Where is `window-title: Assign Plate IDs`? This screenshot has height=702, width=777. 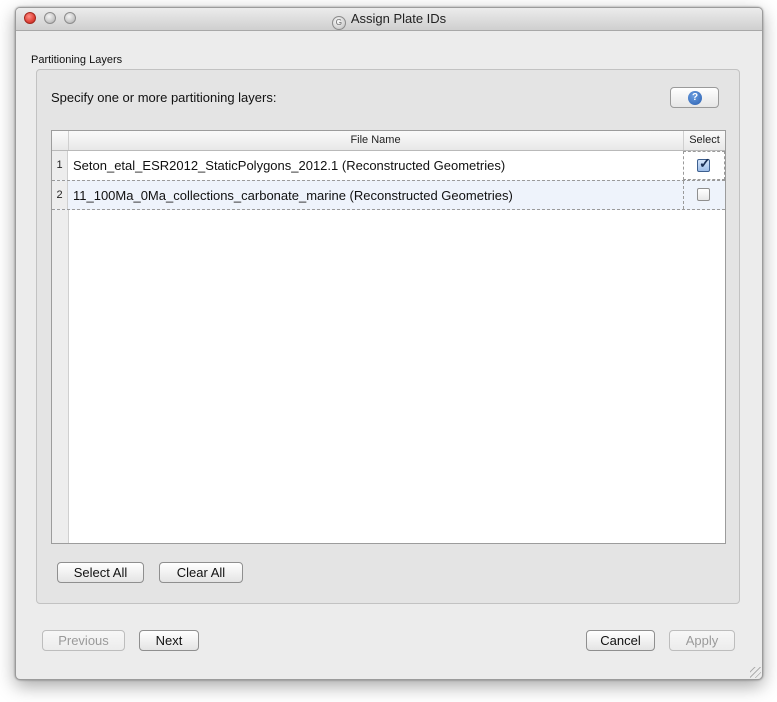
window-title: Assign Plate IDs is located at coordinates (398, 18).